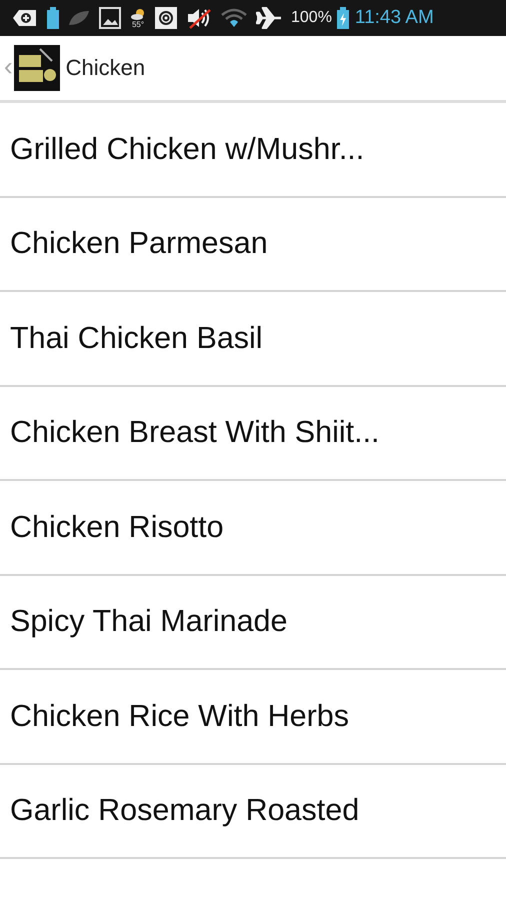  Describe the element at coordinates (37, 68) in the screenshot. I see `app-logo-icon` at that location.